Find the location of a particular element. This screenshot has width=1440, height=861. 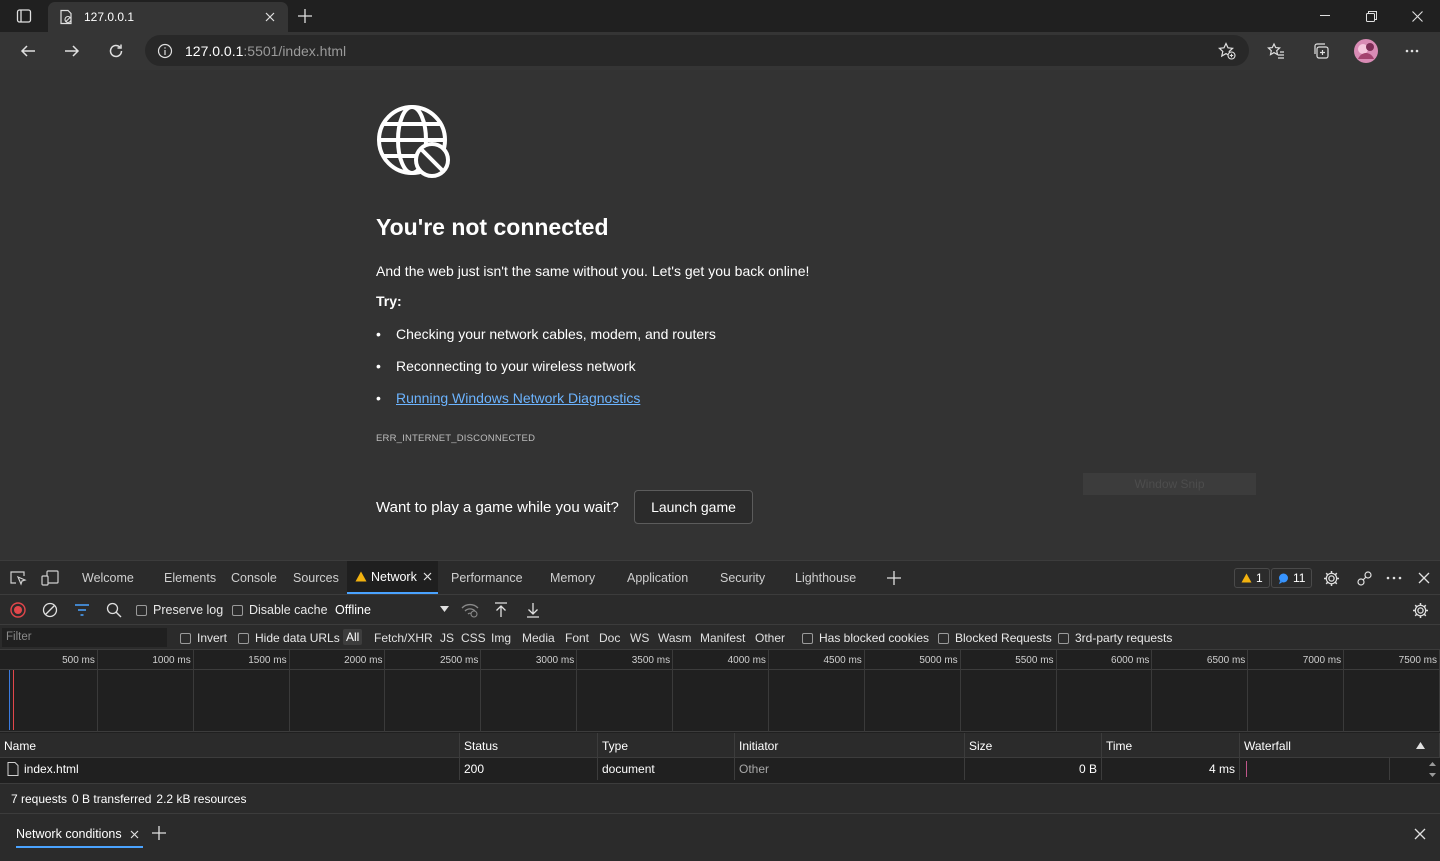

tab-network: Network is located at coordinates (392, 577).